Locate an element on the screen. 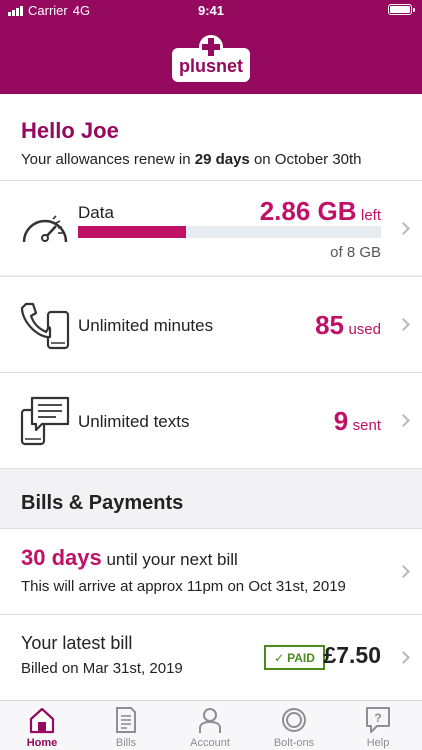 Image resolution: width=422 pixels, height=750 pixels. latest-bill-amount: £7.50 is located at coordinates (352, 655).